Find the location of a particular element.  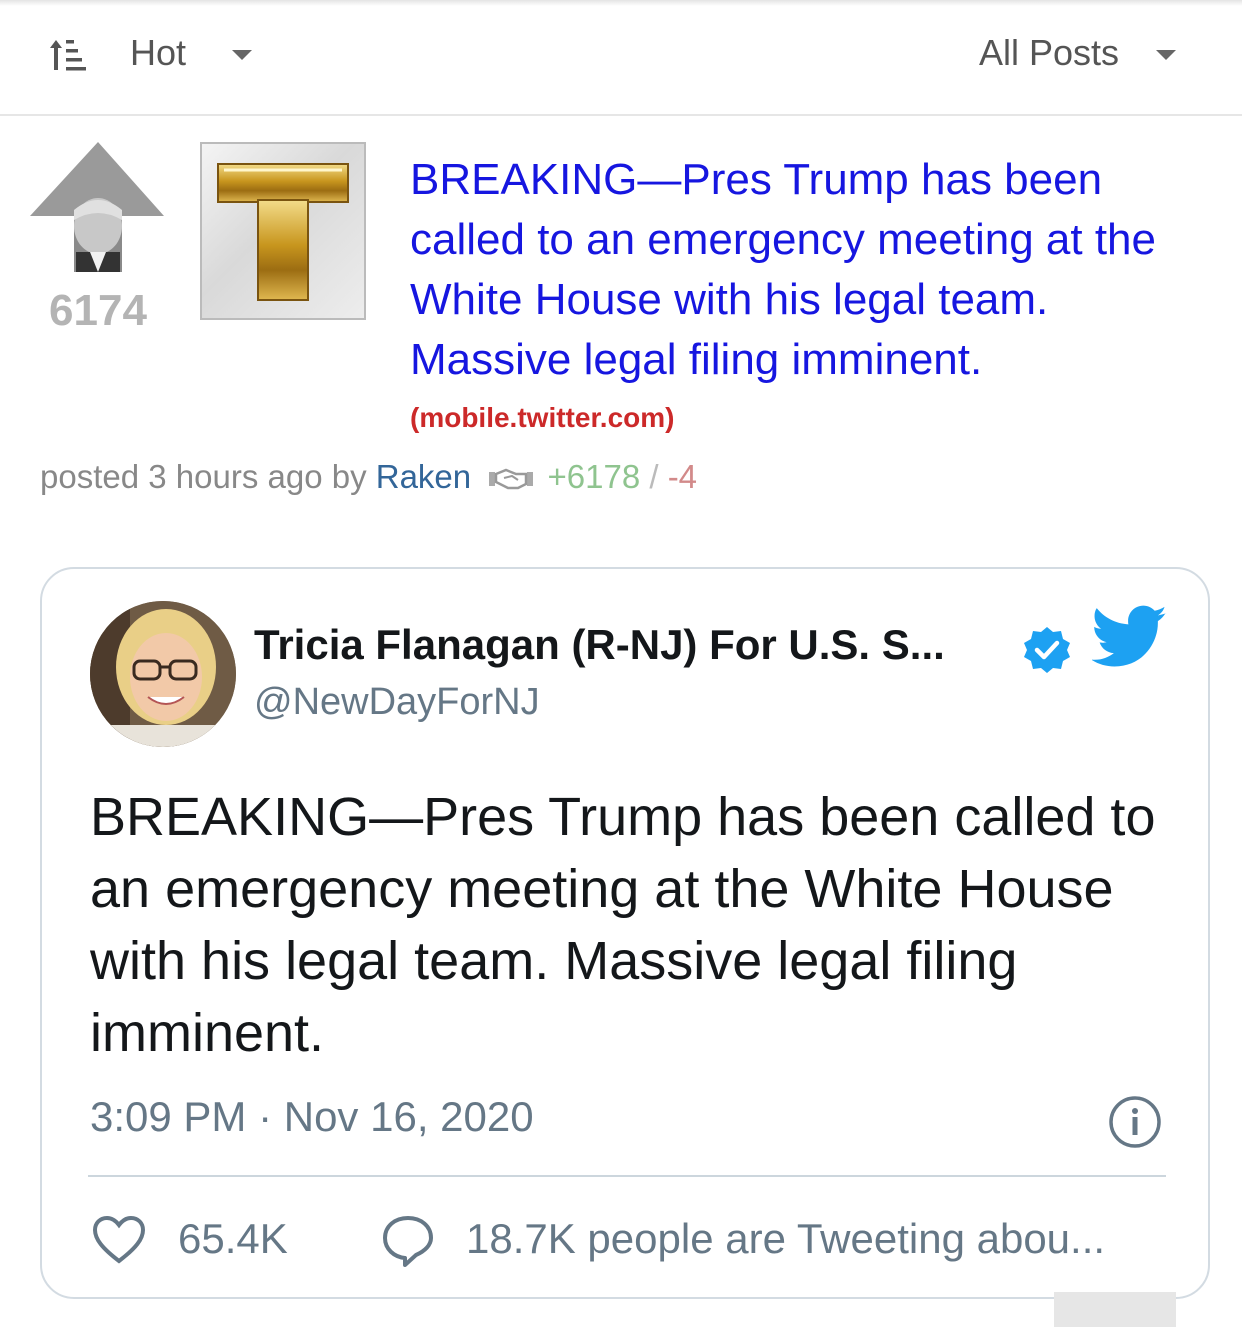

post-time: posted 3 hours ago by is located at coordinates (203, 476).